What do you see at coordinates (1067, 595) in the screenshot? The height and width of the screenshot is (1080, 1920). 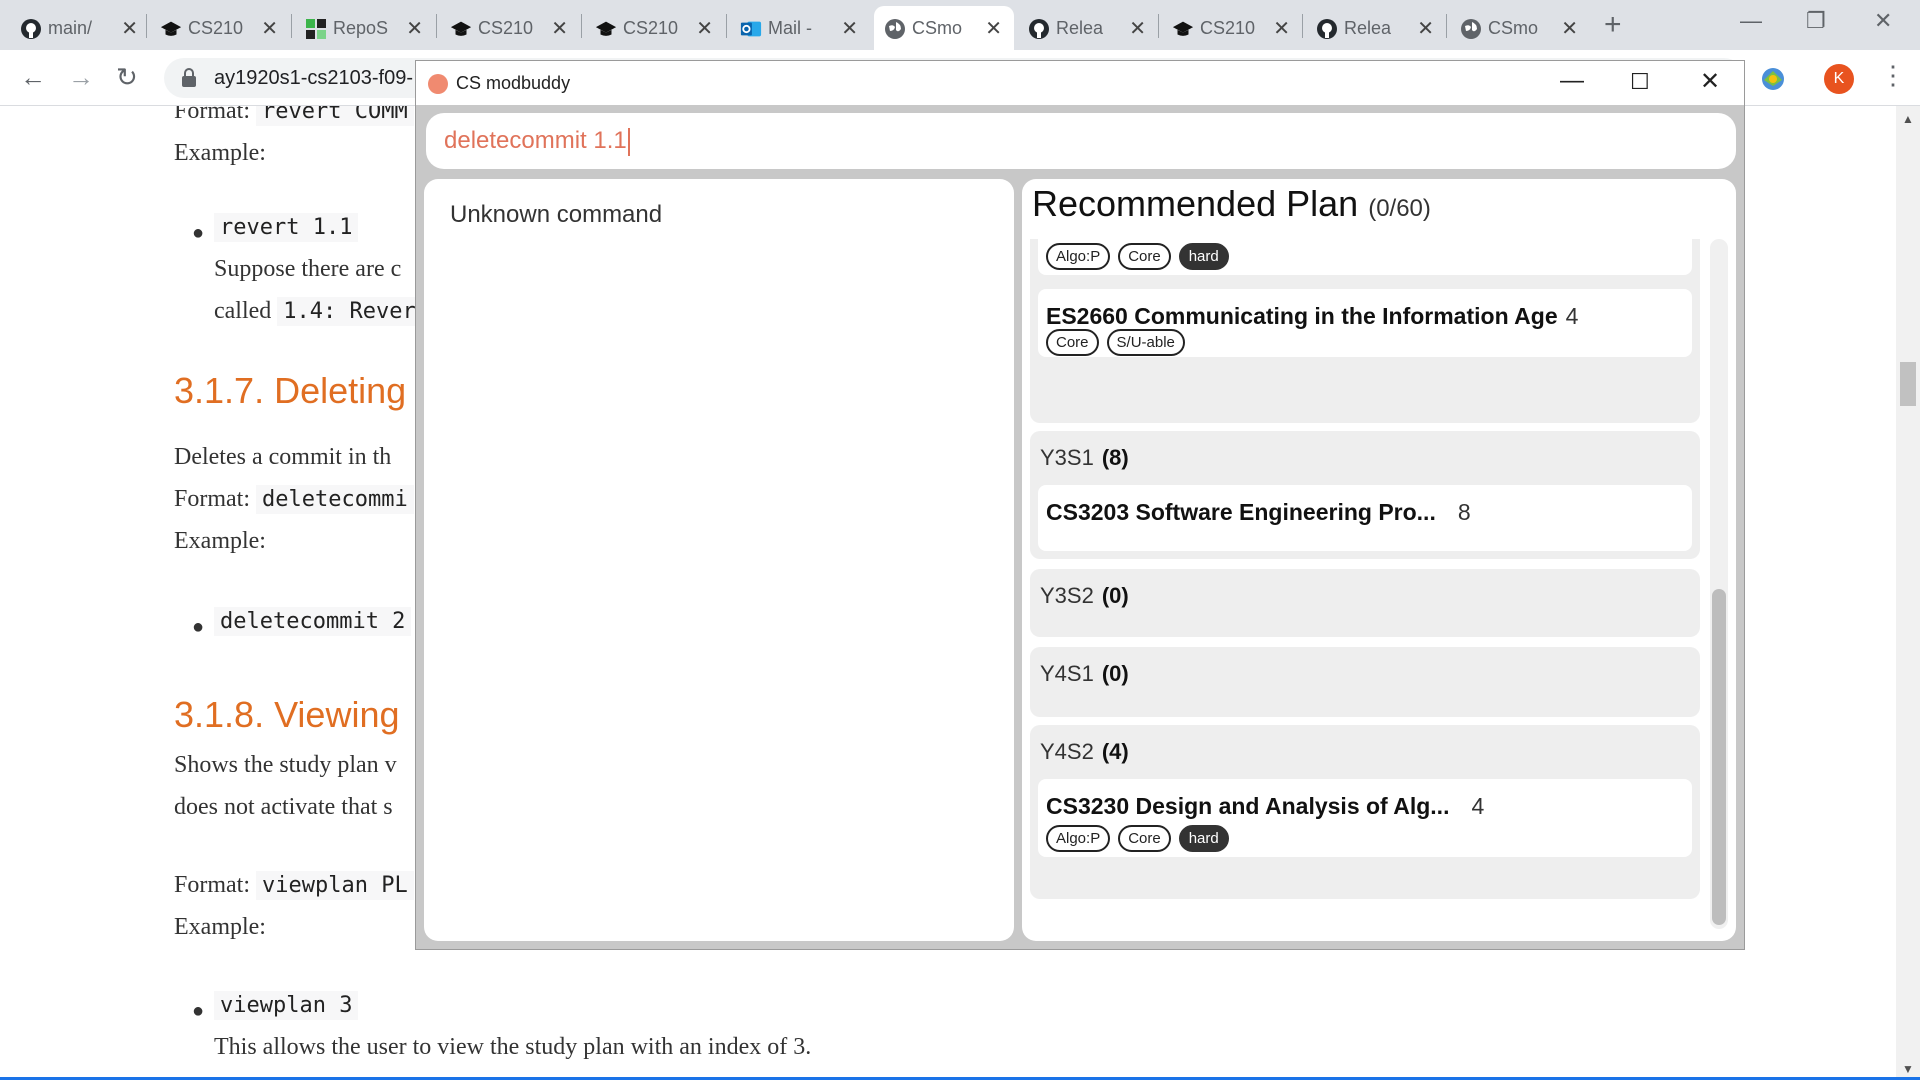 I see `semester-name: Y3S2` at bounding box center [1067, 595].